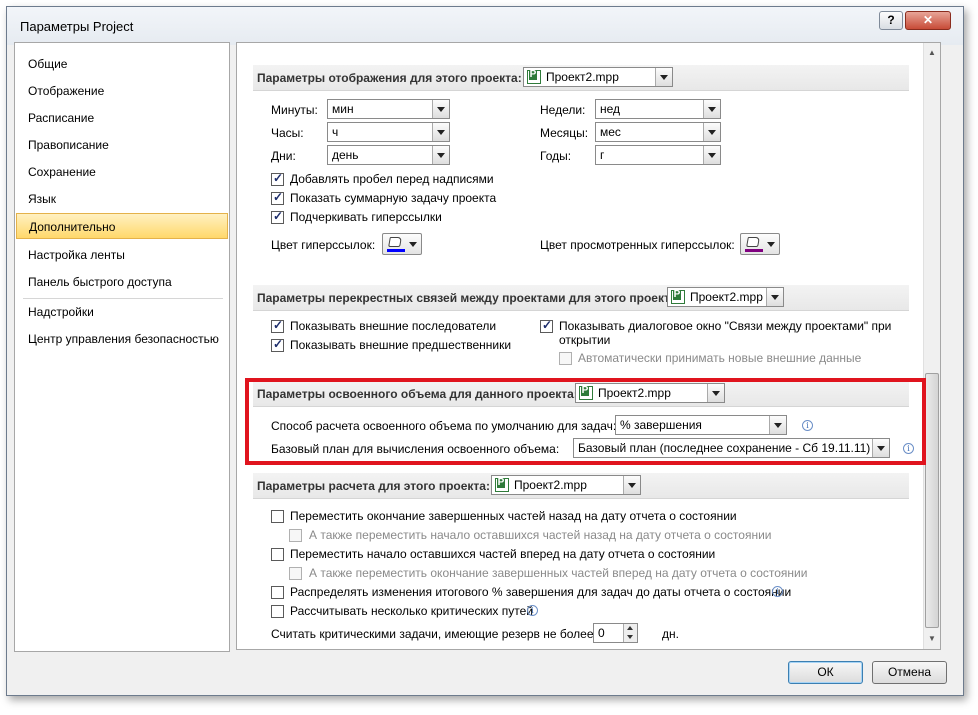 Image resolution: width=978 pixels, height=715 pixels. I want to click on multi-critical-label: Рассчитывать несколько критических путей, so click(411, 611).